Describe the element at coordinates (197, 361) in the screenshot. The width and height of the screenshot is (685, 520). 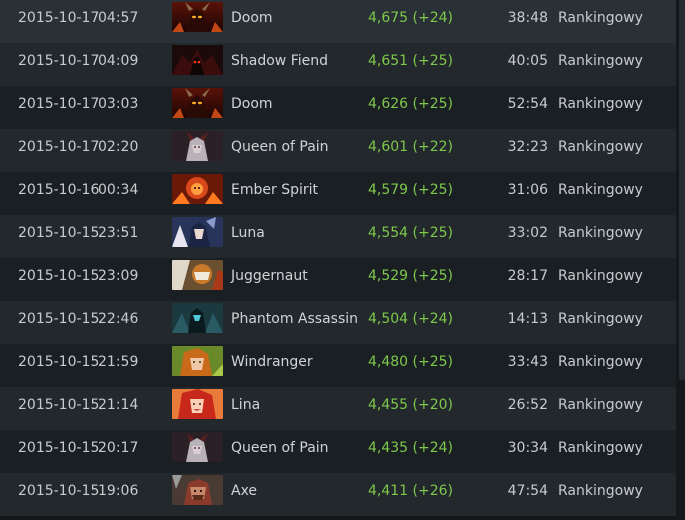
I see `windranger-portrait-icon` at that location.